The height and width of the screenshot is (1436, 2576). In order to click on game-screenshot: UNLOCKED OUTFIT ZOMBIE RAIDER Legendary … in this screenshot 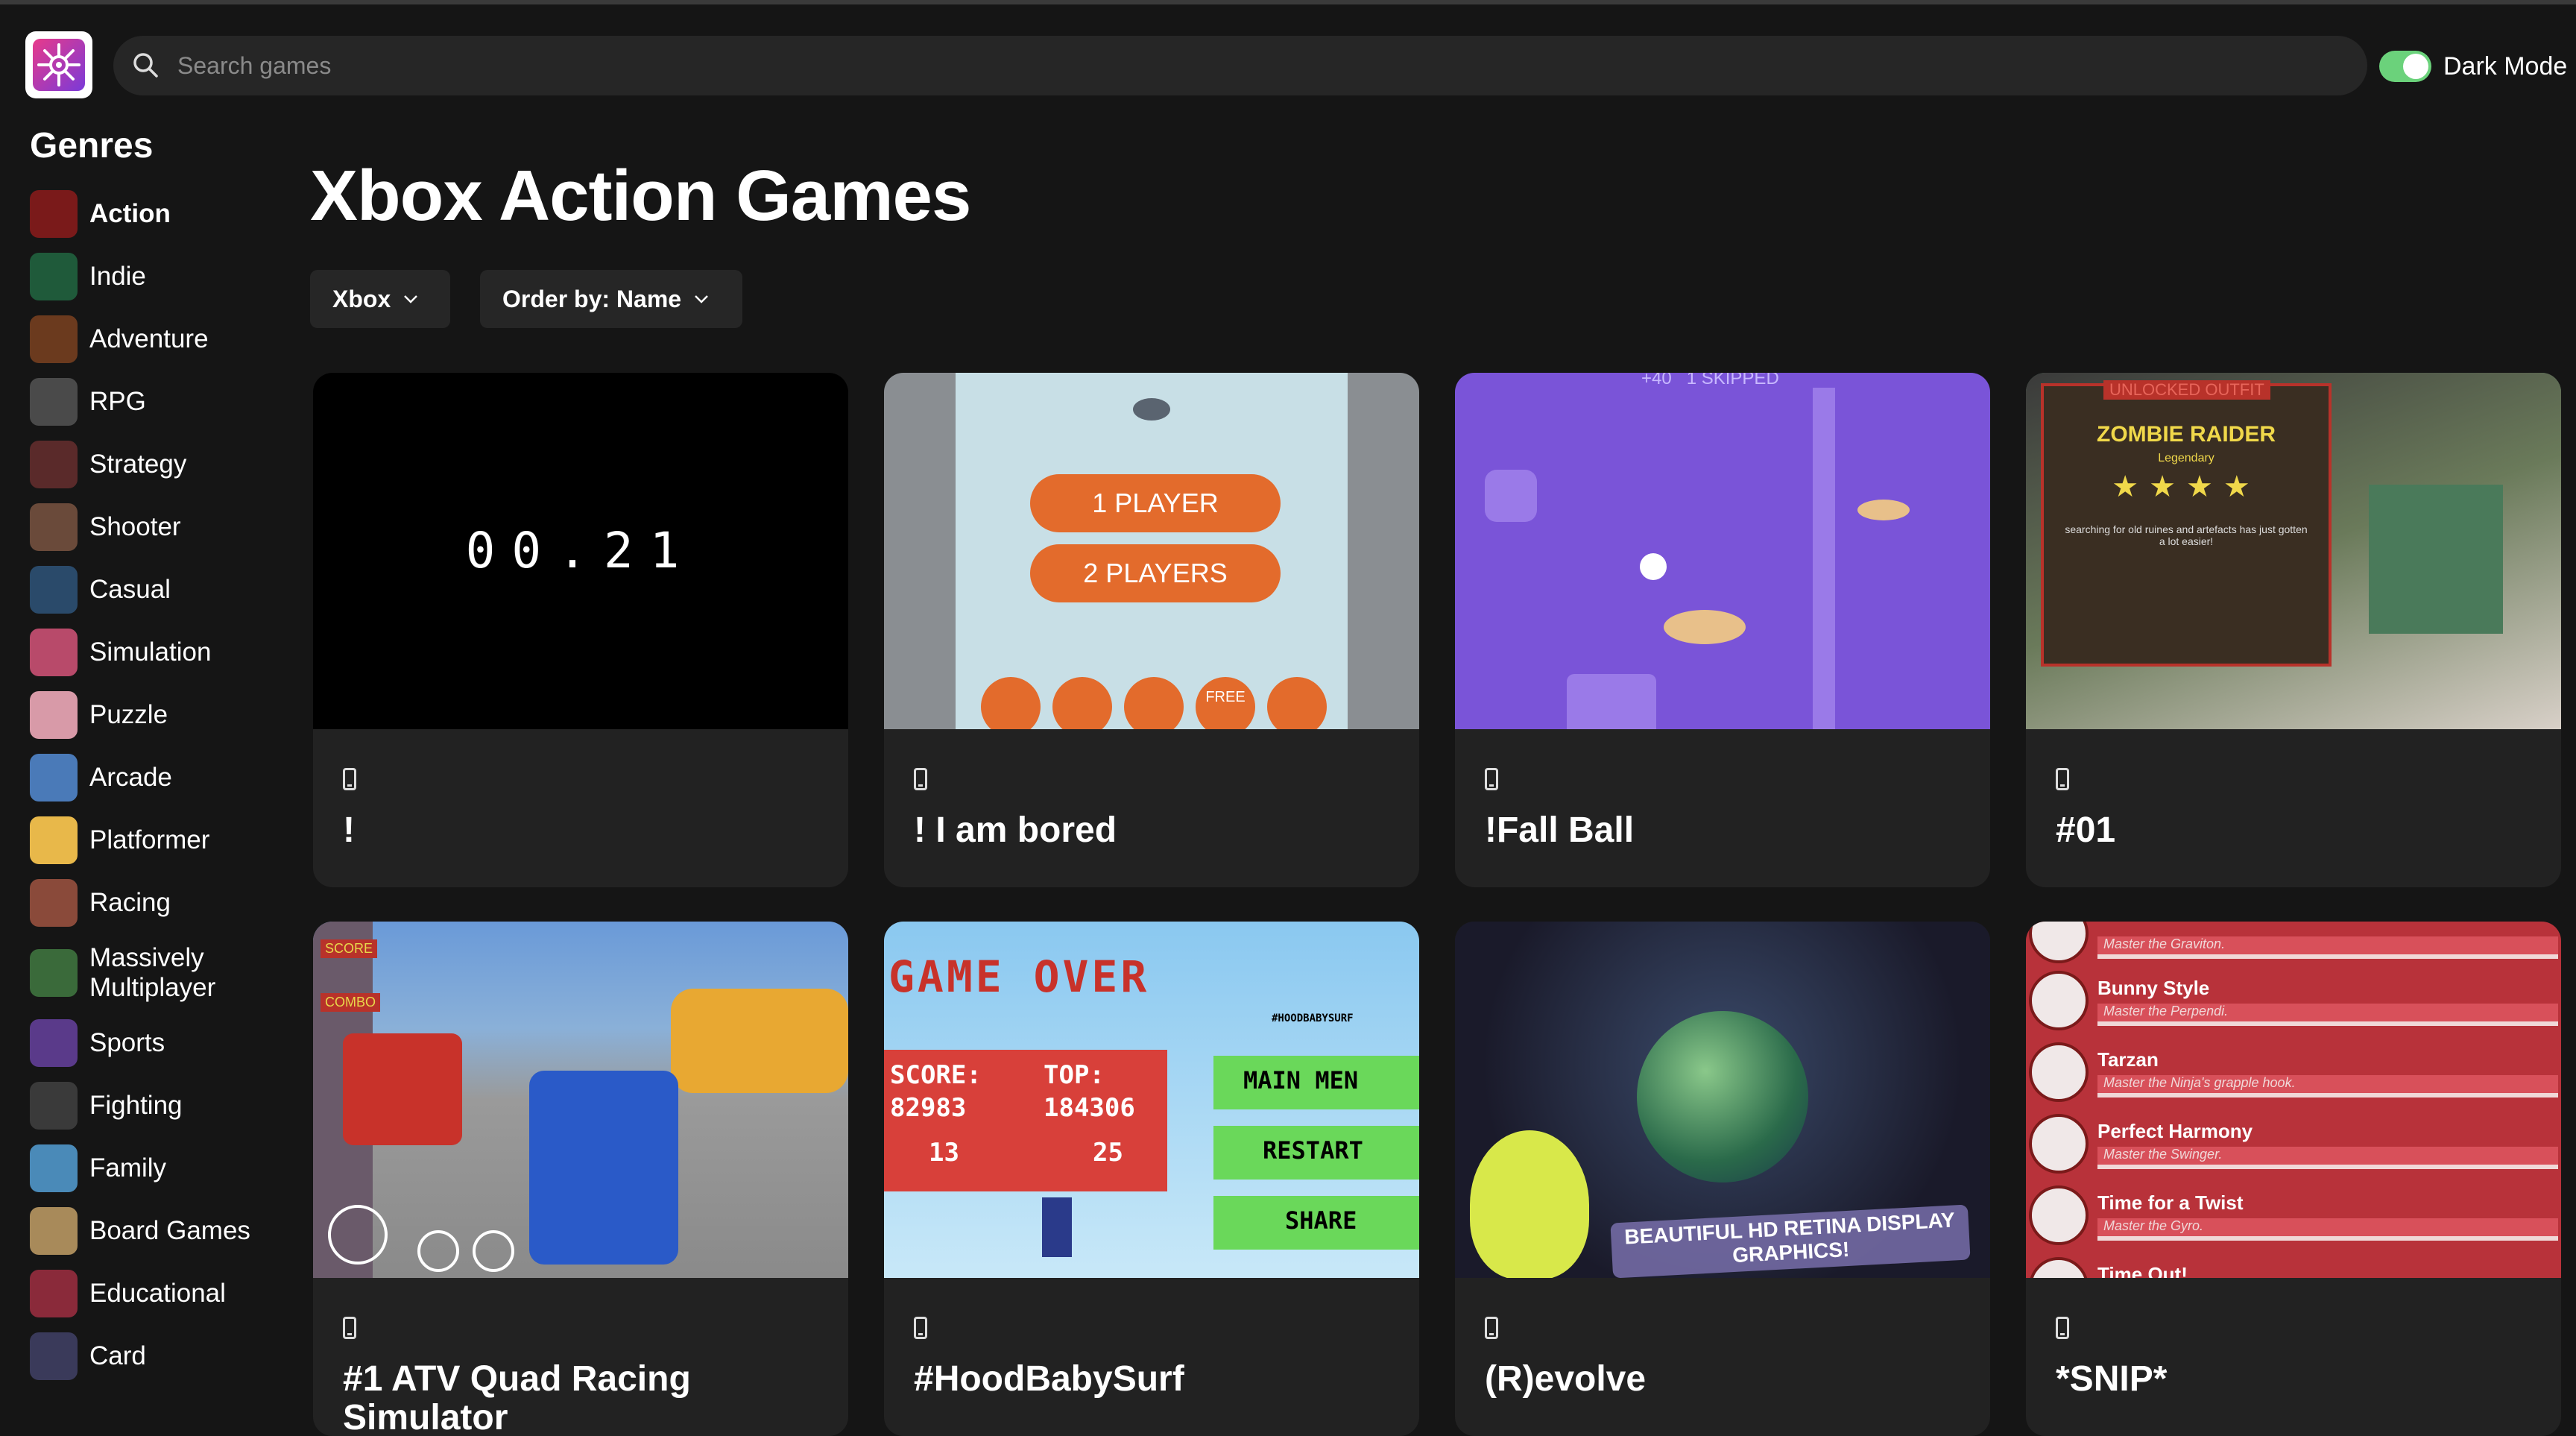, I will do `click(2293, 551)`.